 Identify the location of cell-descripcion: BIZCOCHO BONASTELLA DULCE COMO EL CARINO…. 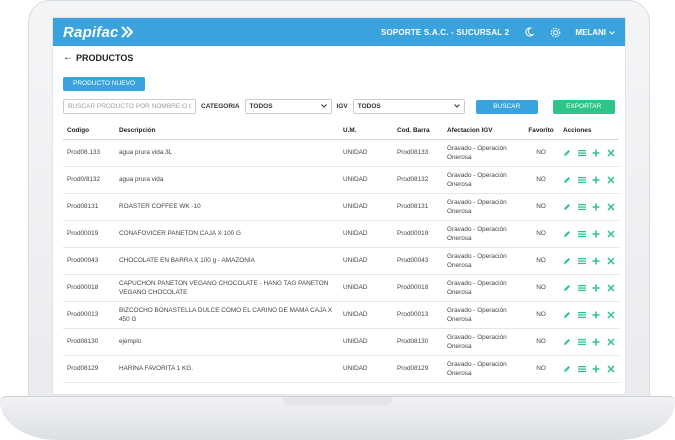
(227, 315).